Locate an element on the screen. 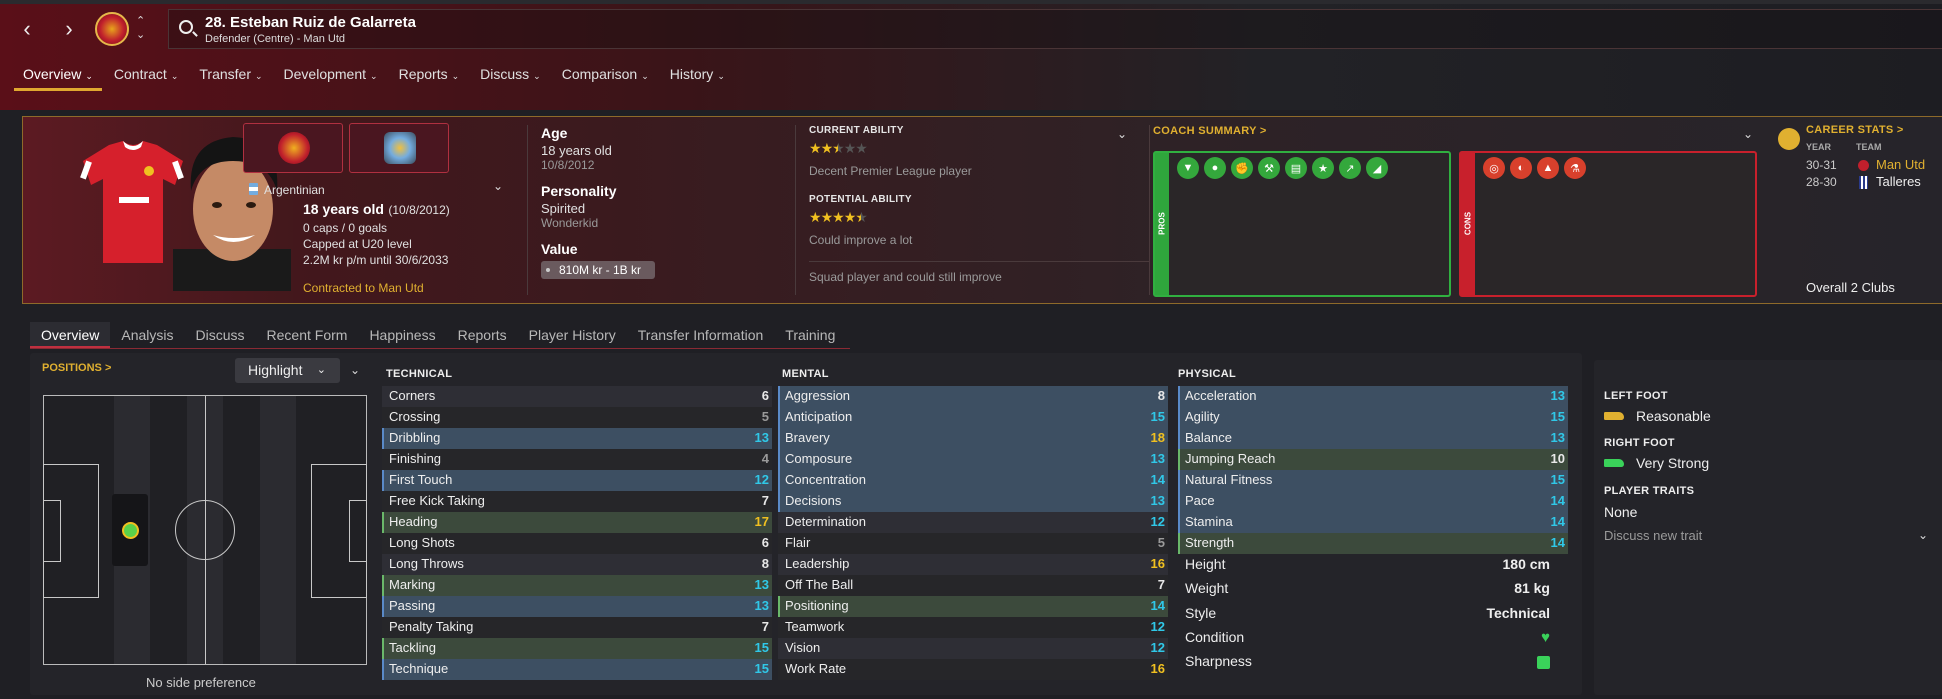  career-team-link: Man Utd is located at coordinates (1900, 164).